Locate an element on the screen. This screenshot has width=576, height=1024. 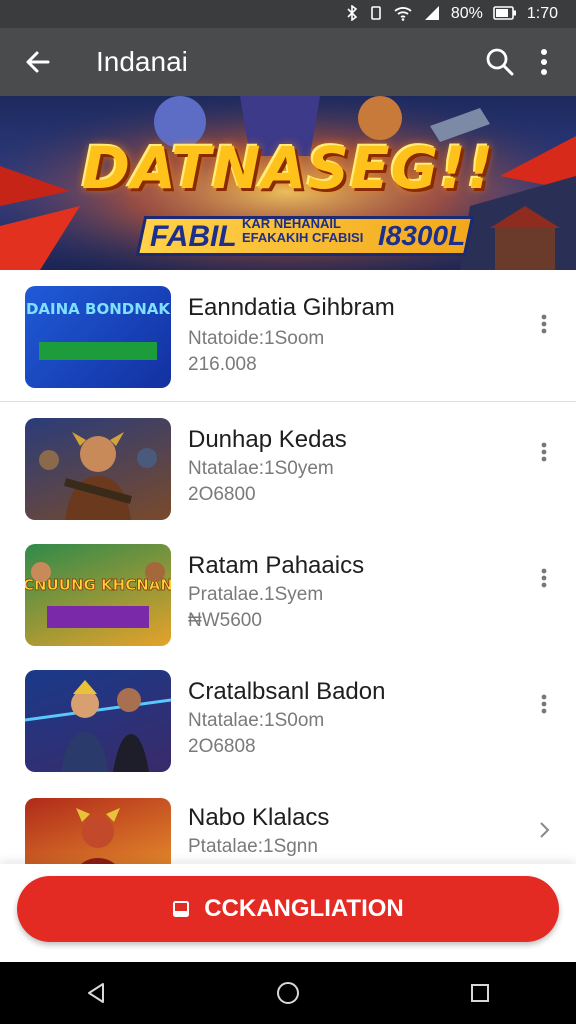
item-open-button is located at coordinates (544, 830).